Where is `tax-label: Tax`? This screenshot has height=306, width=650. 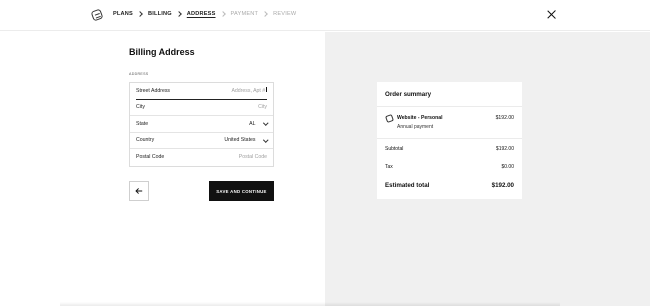 tax-label: Tax is located at coordinates (389, 167).